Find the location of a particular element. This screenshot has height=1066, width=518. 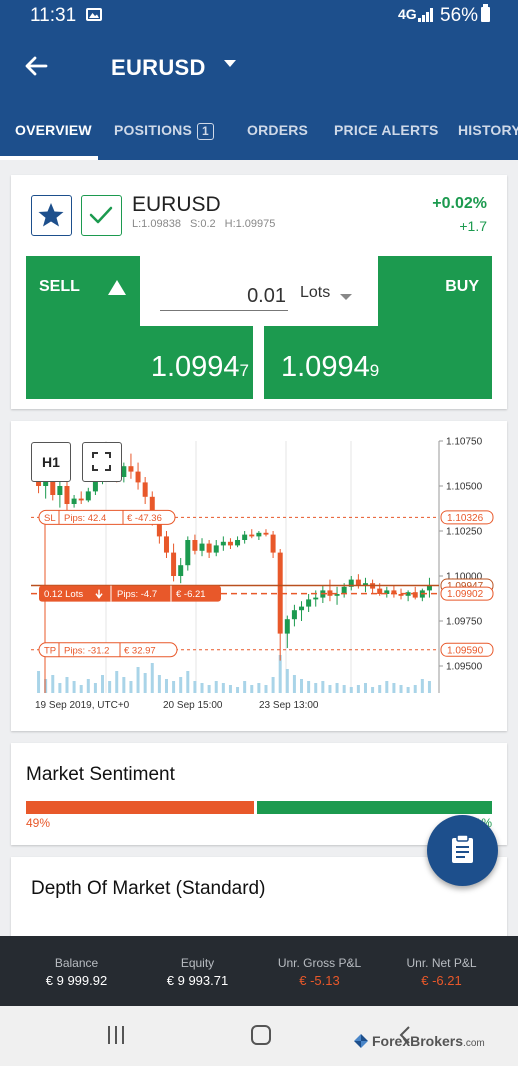

tab-orders: ORDERS is located at coordinates (277, 130).